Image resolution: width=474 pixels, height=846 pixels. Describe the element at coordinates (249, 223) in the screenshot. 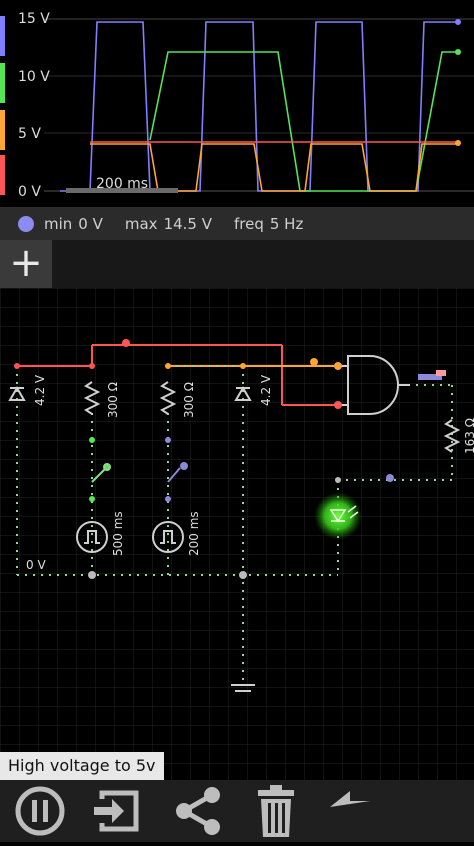

I see `freq-label: freq` at that location.